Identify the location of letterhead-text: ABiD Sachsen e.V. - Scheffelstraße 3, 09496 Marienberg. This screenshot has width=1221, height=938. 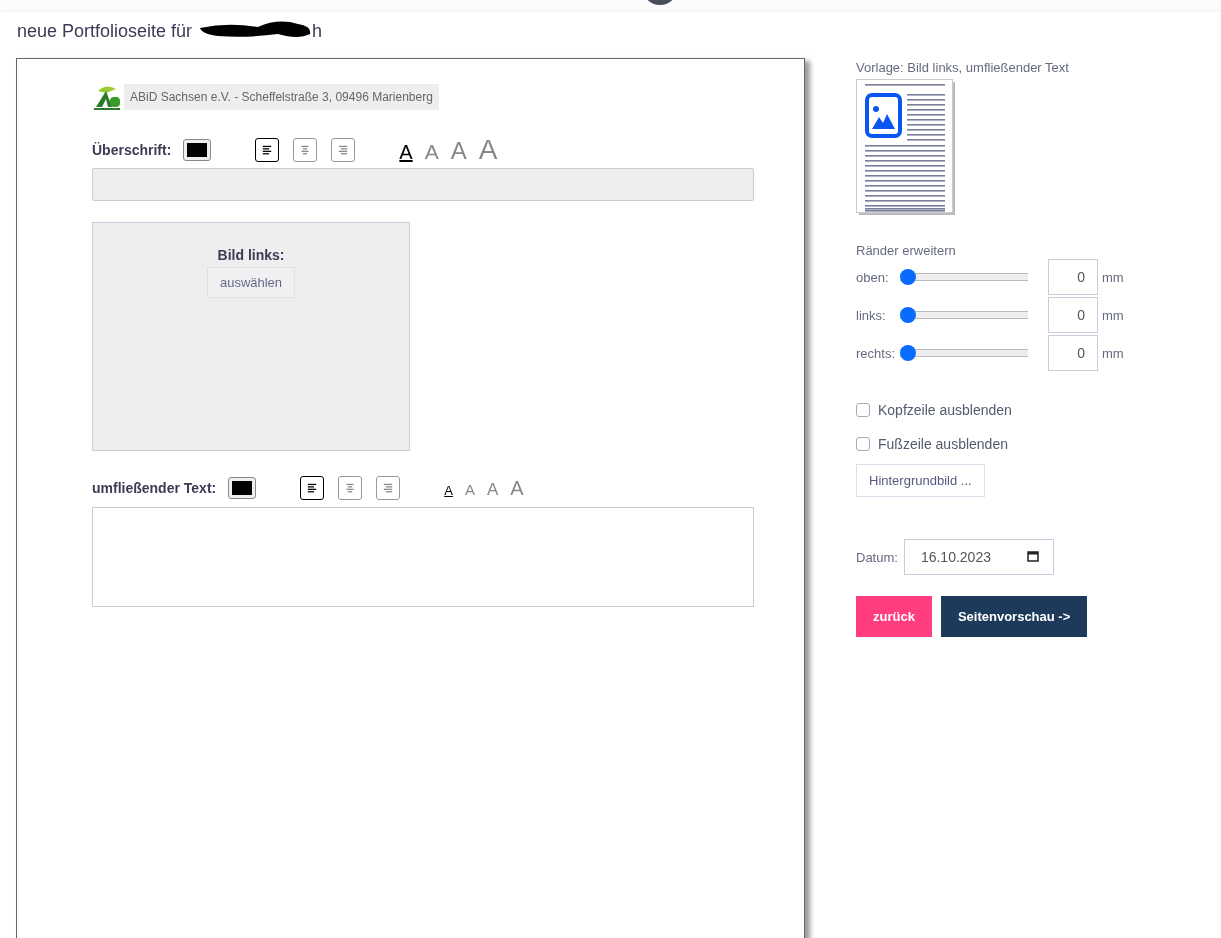
(281, 97).